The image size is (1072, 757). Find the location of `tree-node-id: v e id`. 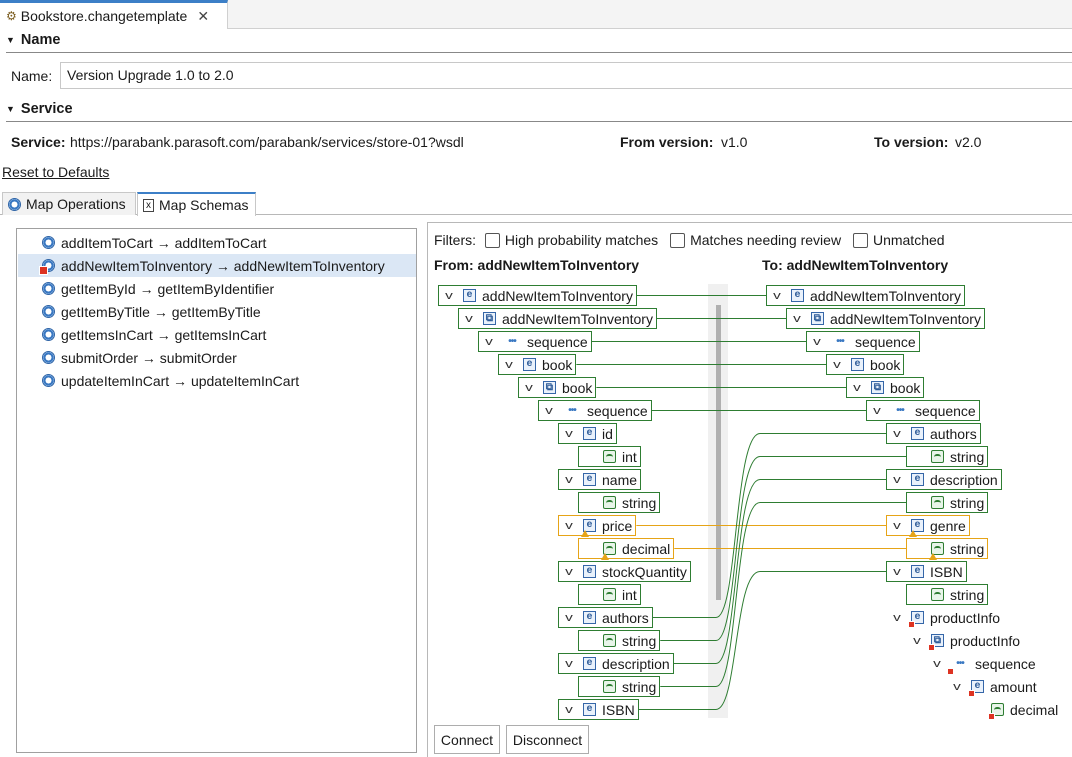

tree-node-id: v e id is located at coordinates (587, 433).